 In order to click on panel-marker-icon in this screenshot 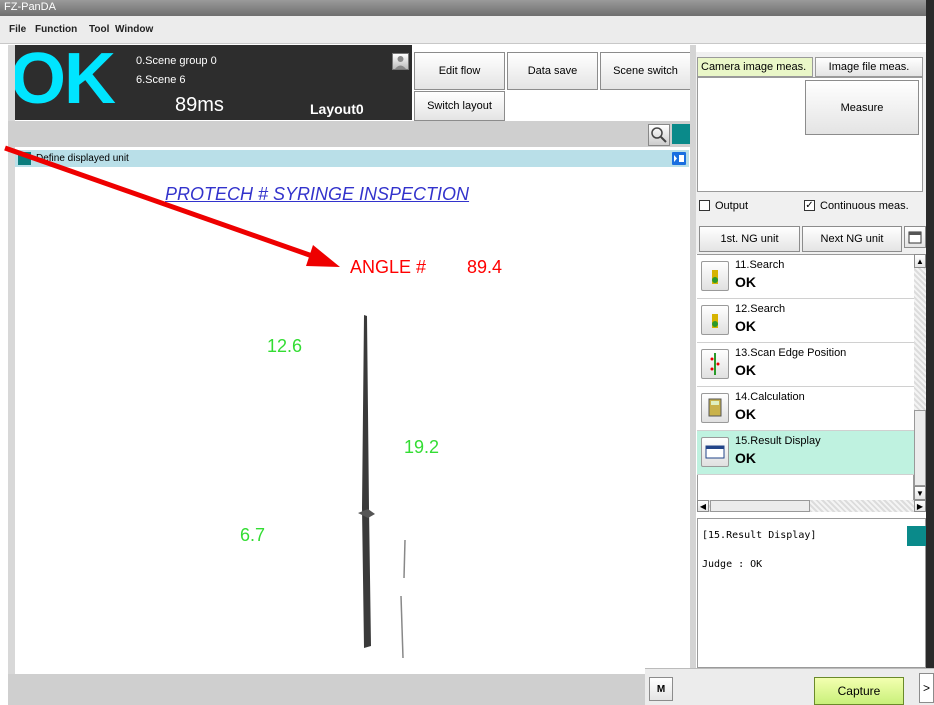, I will do `click(681, 134)`.